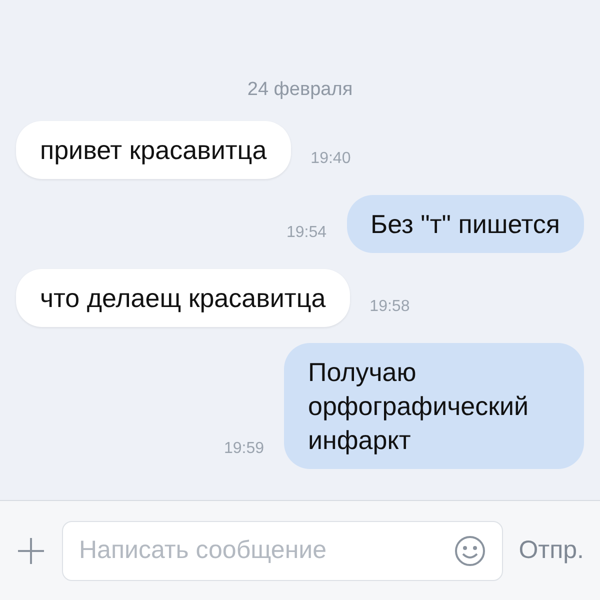 This screenshot has width=600, height=600. I want to click on date-label: 24 февраля, so click(300, 90).